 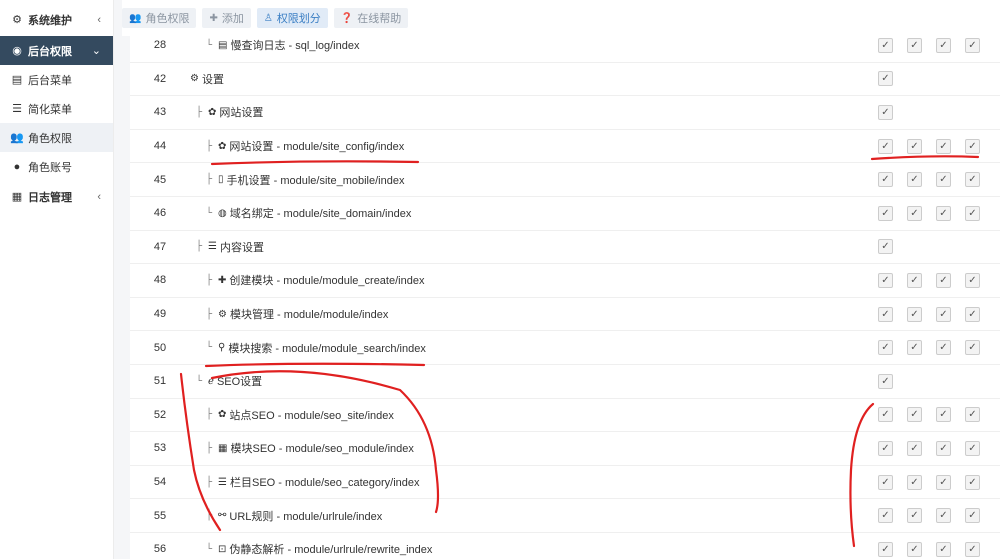 I want to click on sidebar-item-1: ◉ 后台权限 ⌄, so click(x=56, y=50).